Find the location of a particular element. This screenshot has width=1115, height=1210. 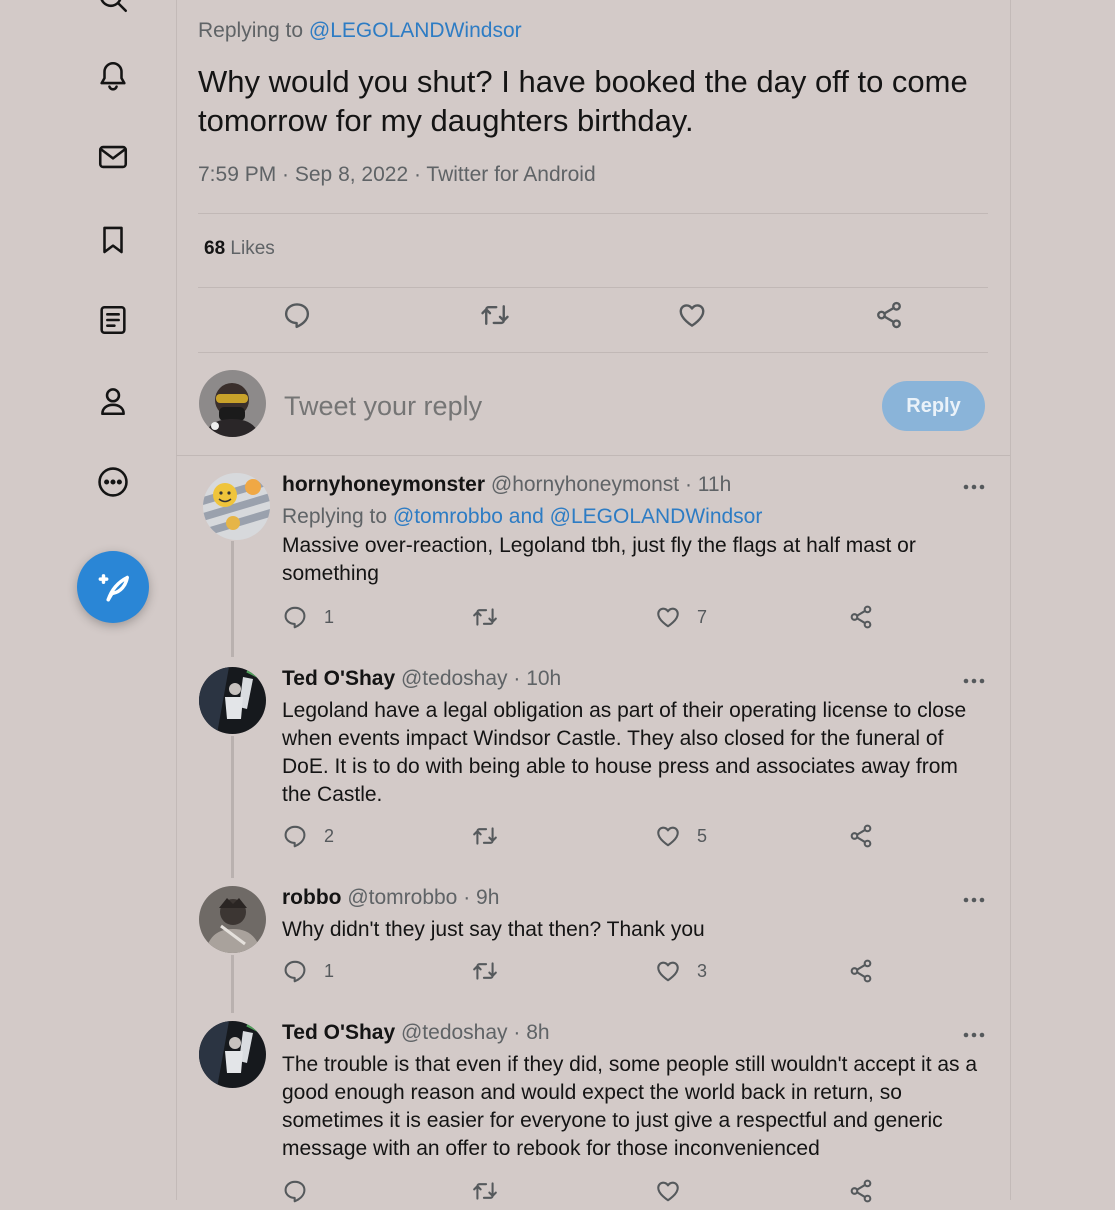

handle-time: @tedoshay · 8h is located at coordinates (475, 1032).